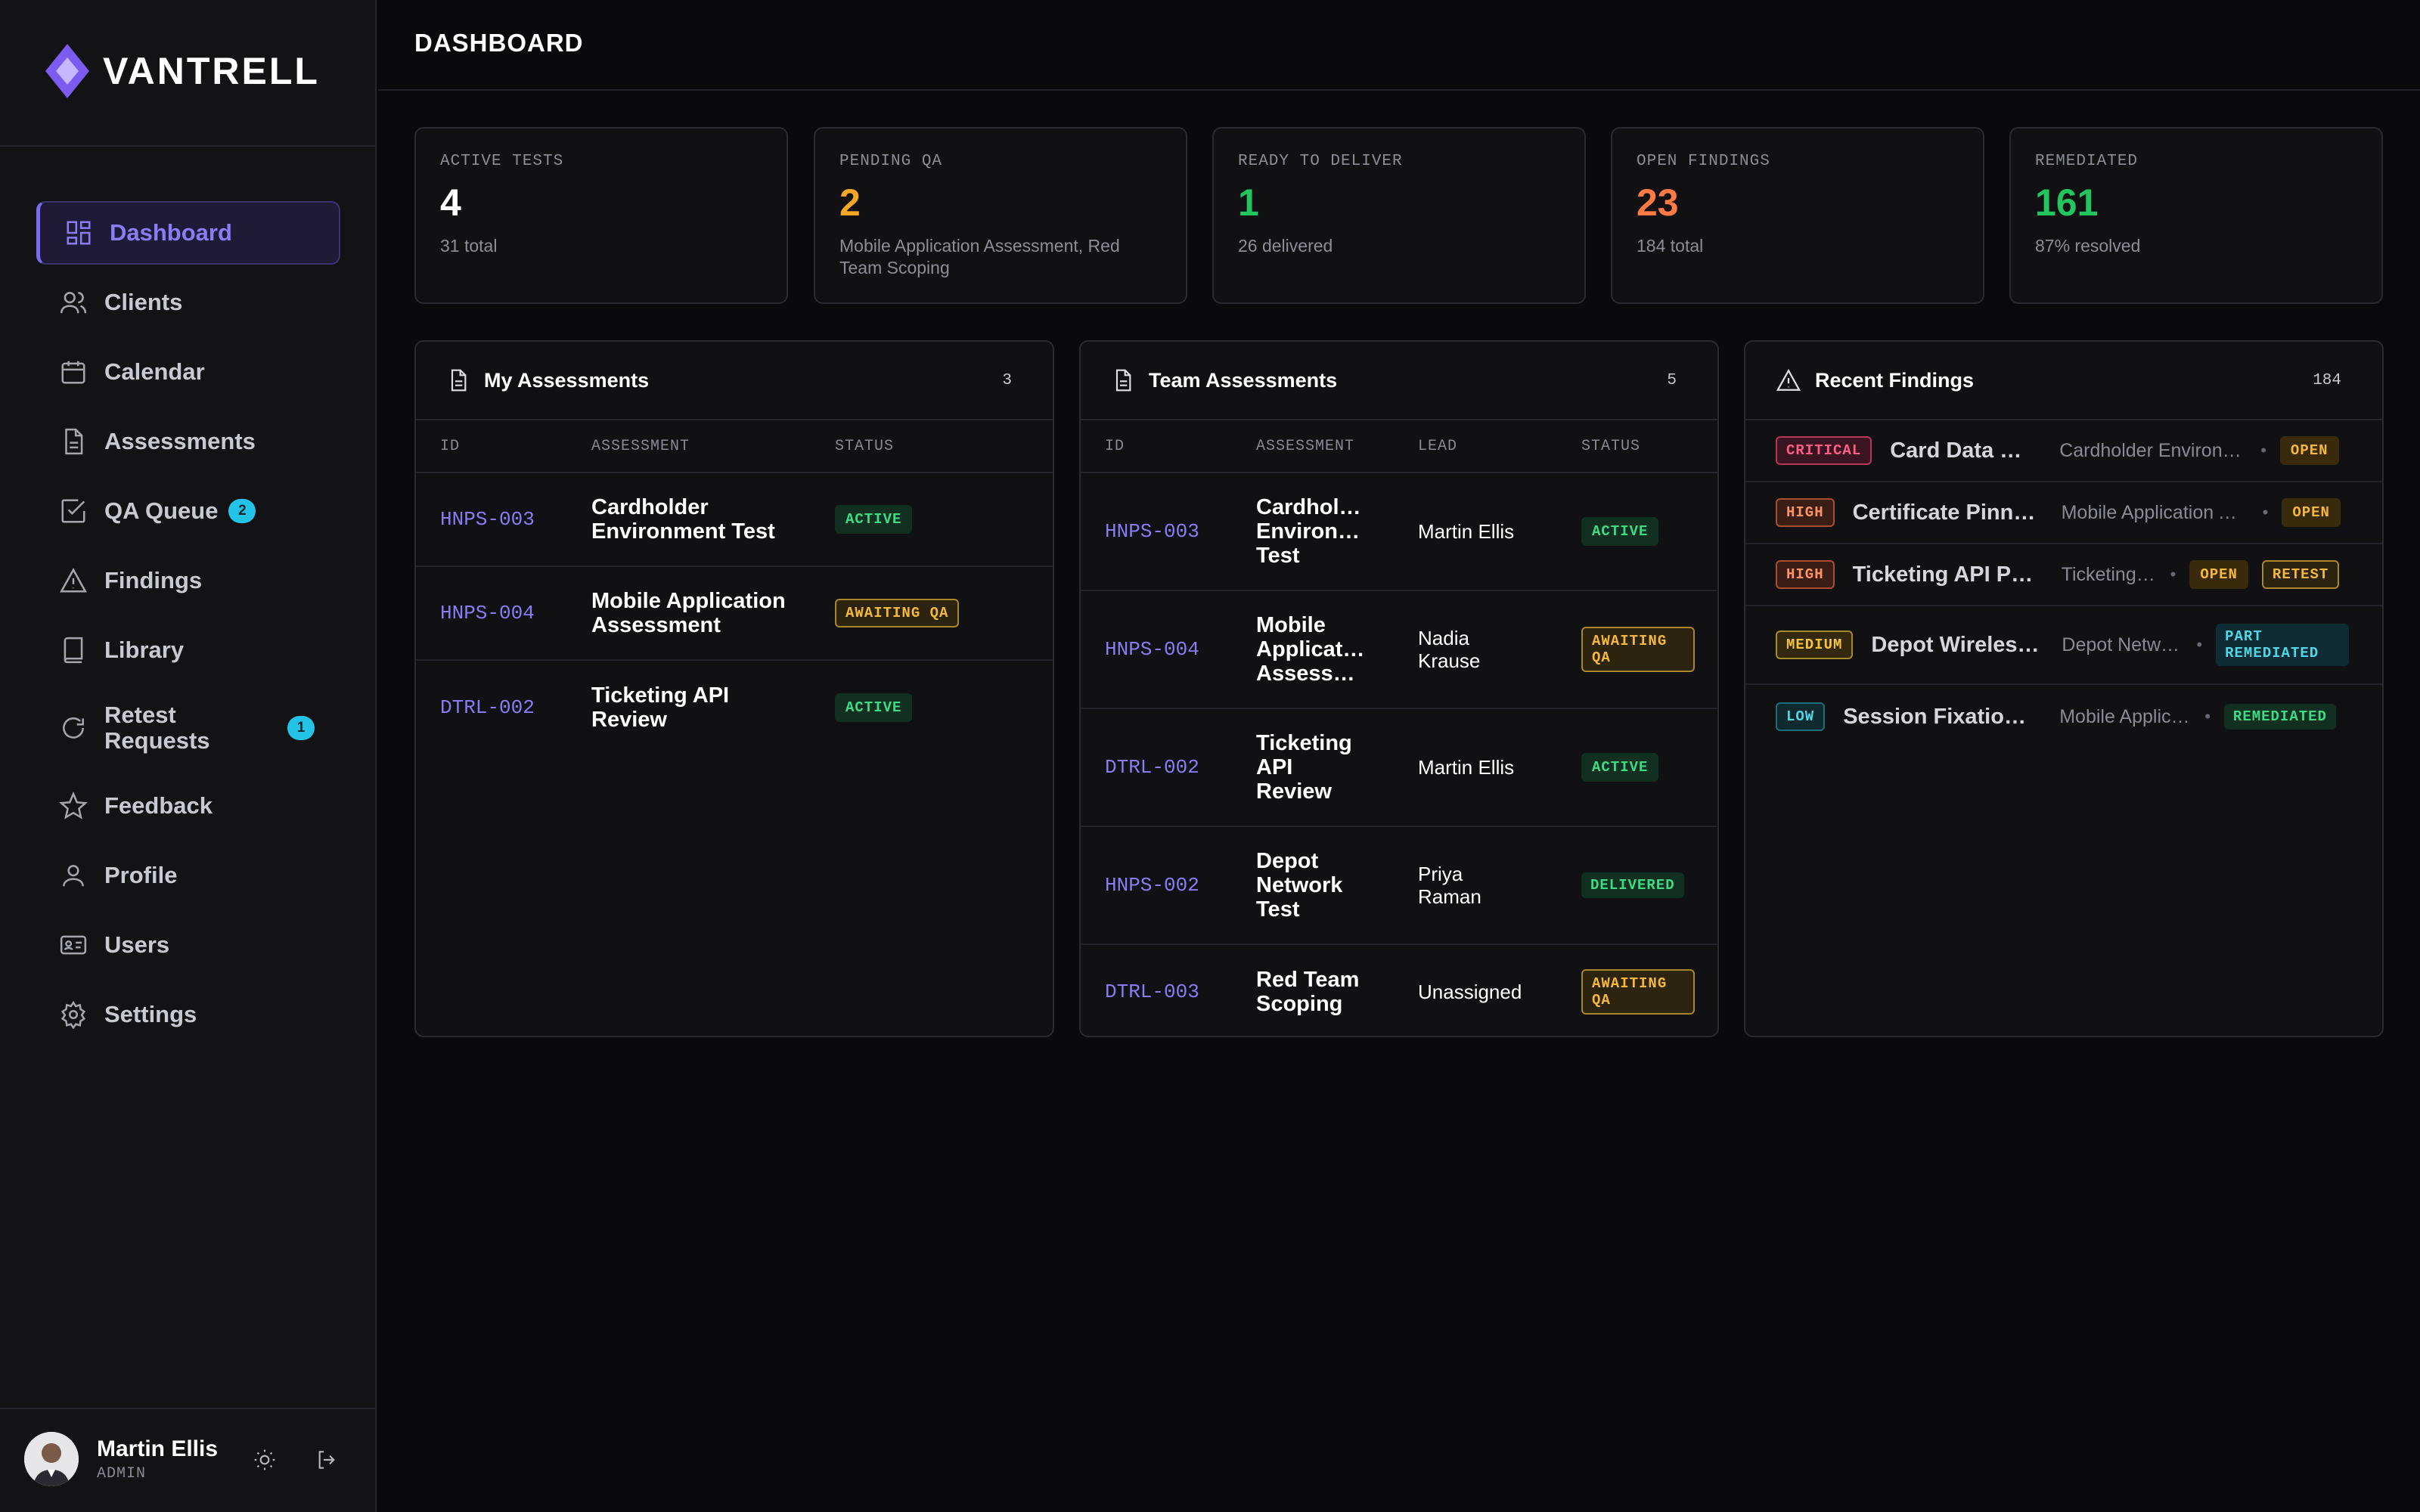  Describe the element at coordinates (1466, 531) in the screenshot. I see `assessment-lead: Martin Ellis` at that location.